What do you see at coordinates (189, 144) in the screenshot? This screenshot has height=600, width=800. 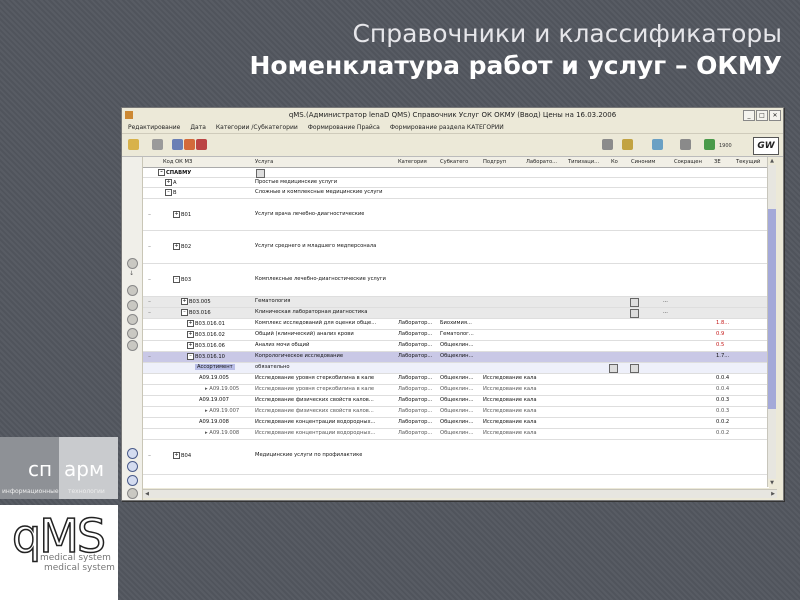 I see `refresh-icon` at bounding box center [189, 144].